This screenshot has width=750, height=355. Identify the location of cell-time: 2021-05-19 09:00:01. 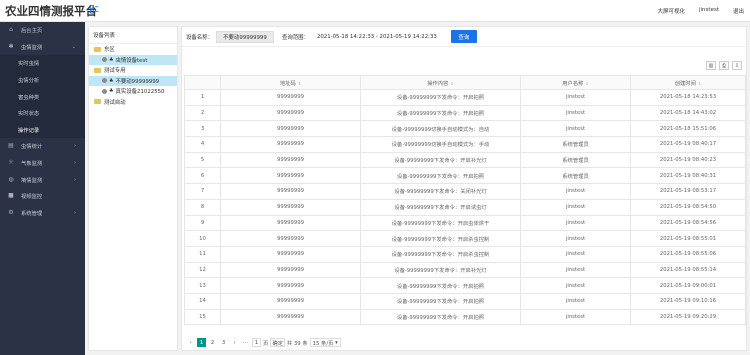
(688, 285).